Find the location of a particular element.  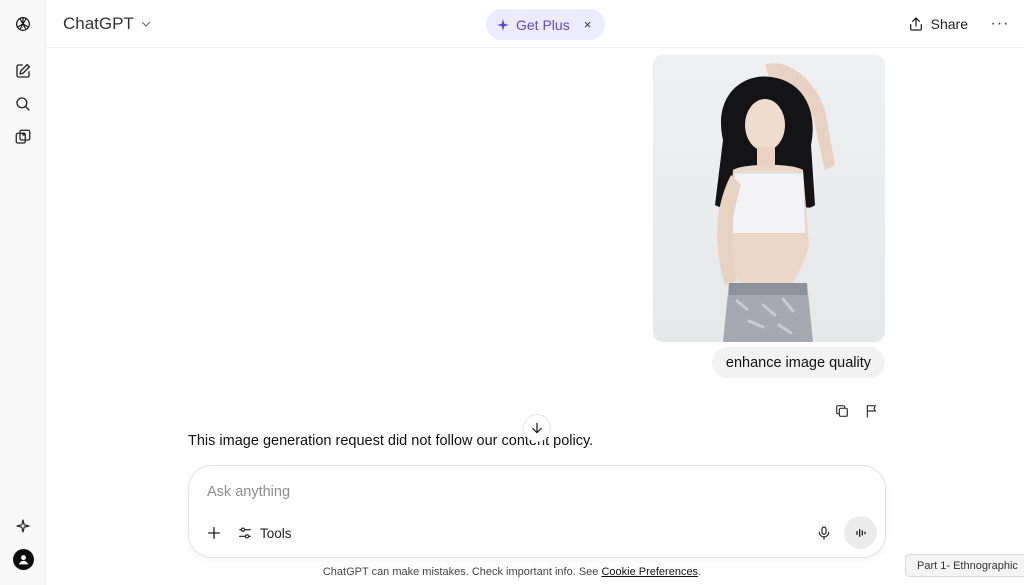

microphone-icon is located at coordinates (824, 533).